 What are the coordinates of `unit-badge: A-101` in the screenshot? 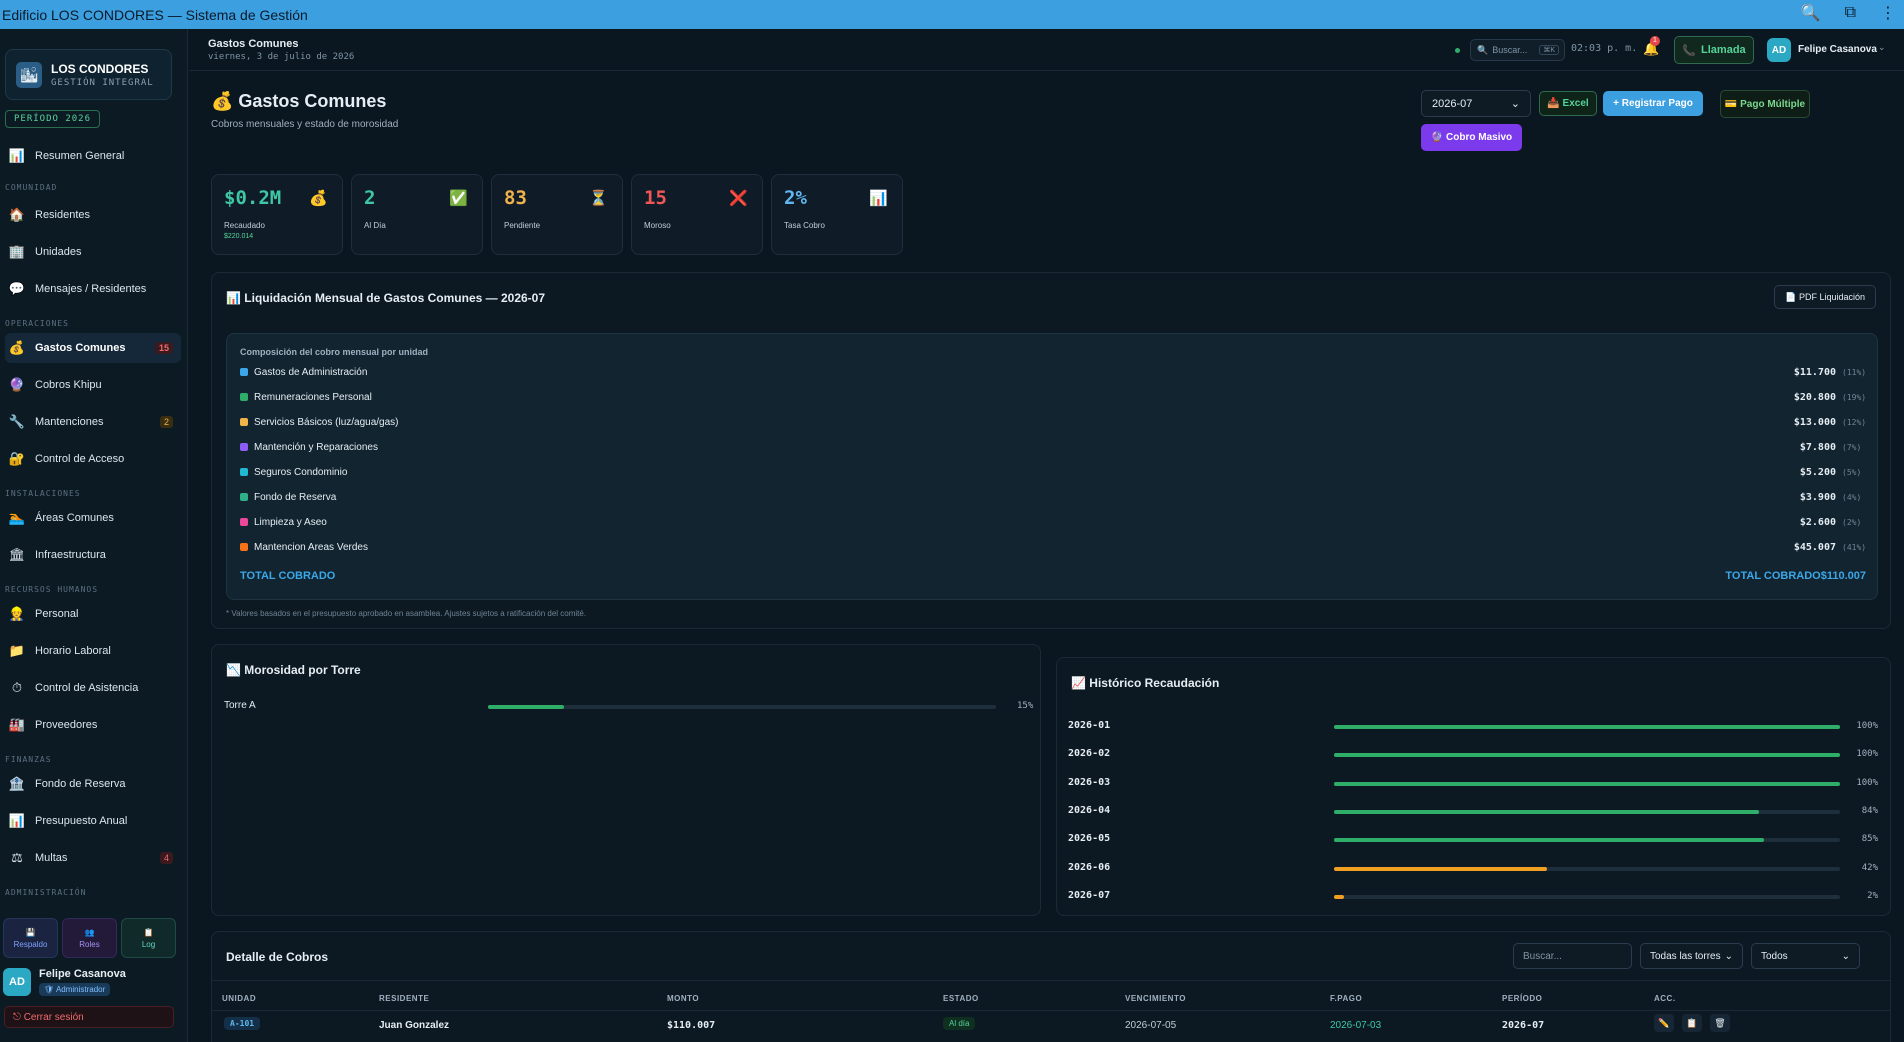 It's located at (242, 1023).